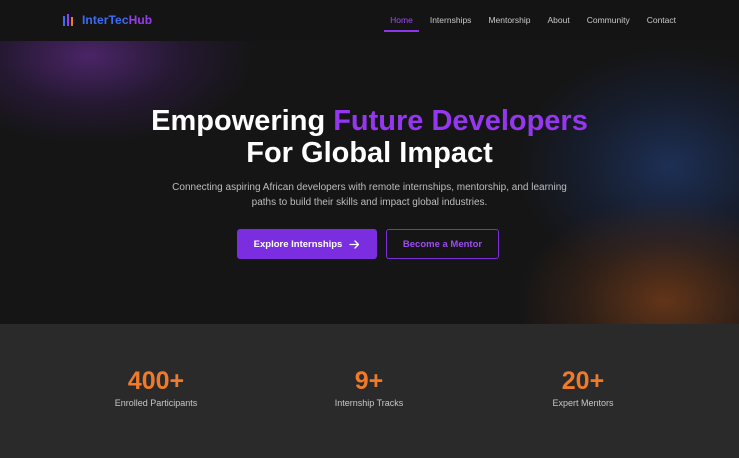 This screenshot has height=458, width=739. I want to click on stat-expert-mentors: 20+ Expert Mentors, so click(583, 387).